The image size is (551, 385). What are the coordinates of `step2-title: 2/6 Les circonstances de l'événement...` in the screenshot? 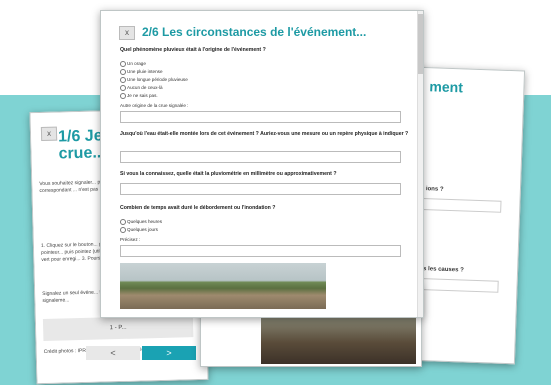 It's located at (254, 32).